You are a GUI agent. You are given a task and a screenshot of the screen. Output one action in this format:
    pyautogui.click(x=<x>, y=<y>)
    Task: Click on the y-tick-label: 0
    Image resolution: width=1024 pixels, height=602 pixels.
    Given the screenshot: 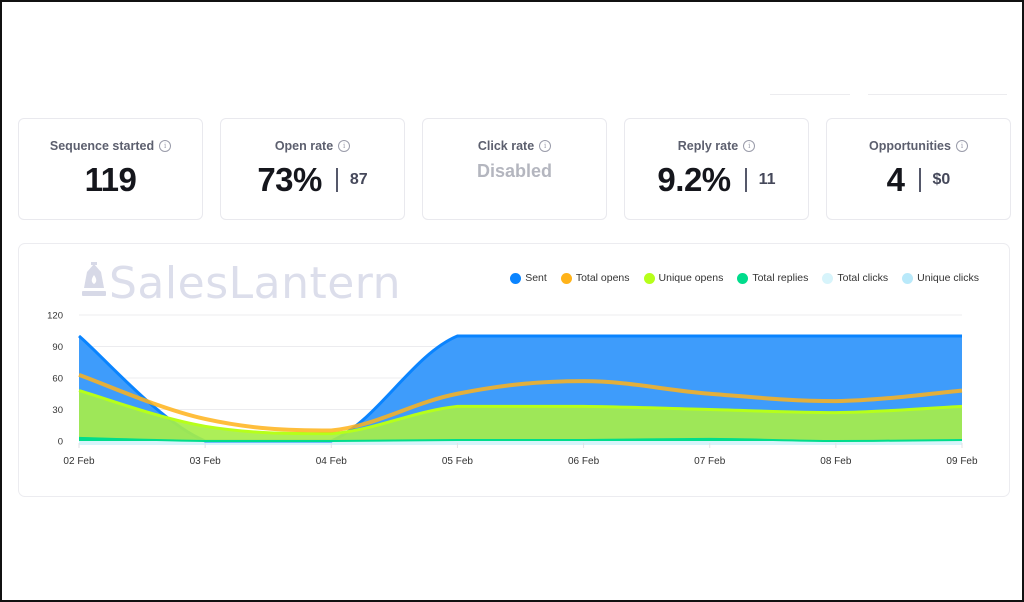 What is the action you would take?
    pyautogui.click(x=60, y=442)
    